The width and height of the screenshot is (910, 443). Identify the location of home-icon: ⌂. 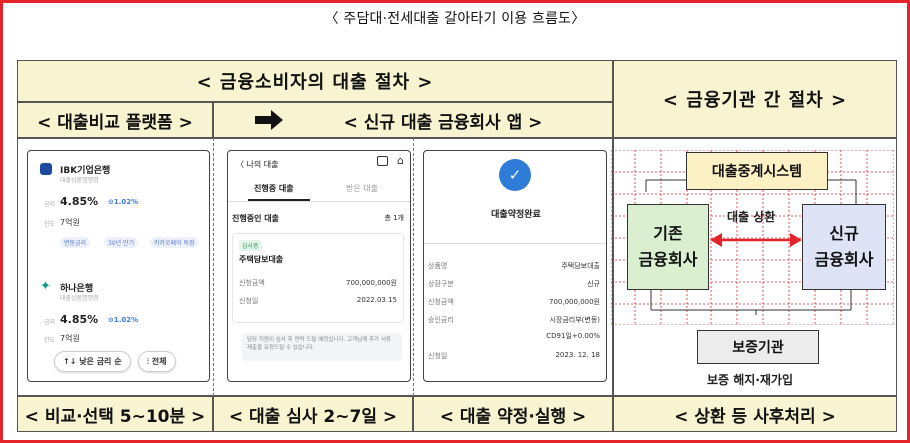
(400, 160).